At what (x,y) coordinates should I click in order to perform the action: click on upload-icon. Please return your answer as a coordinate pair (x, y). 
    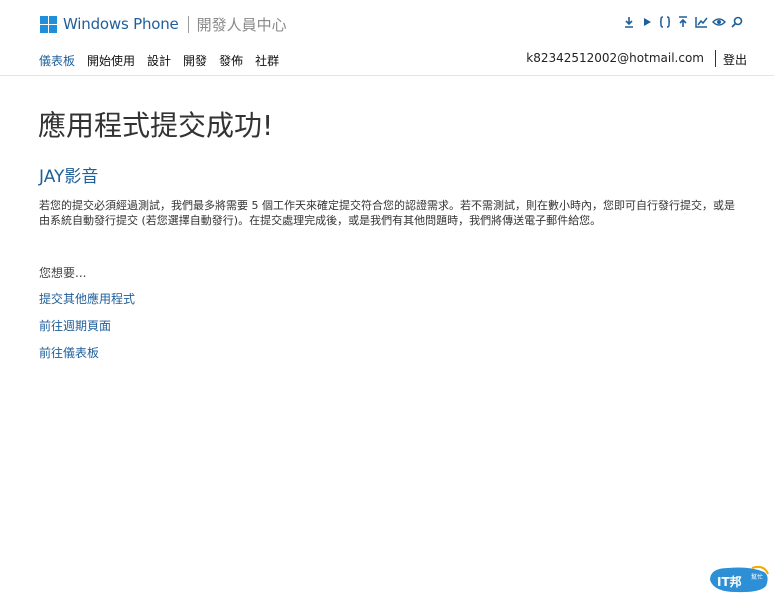
    Looking at the image, I should click on (683, 22).